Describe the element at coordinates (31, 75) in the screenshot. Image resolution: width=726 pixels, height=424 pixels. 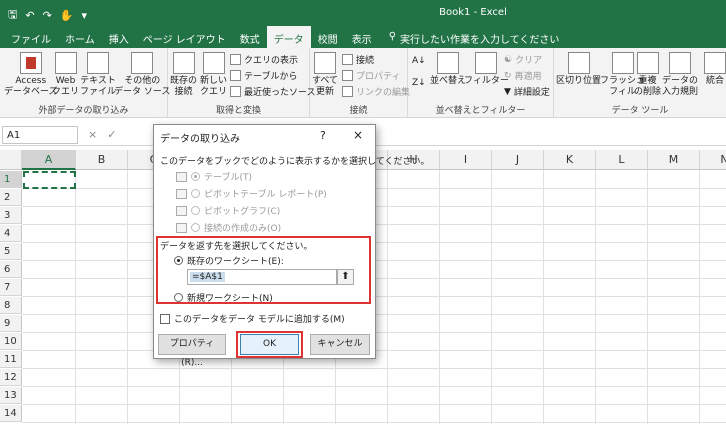
I see `access-button: Access データベース` at that location.